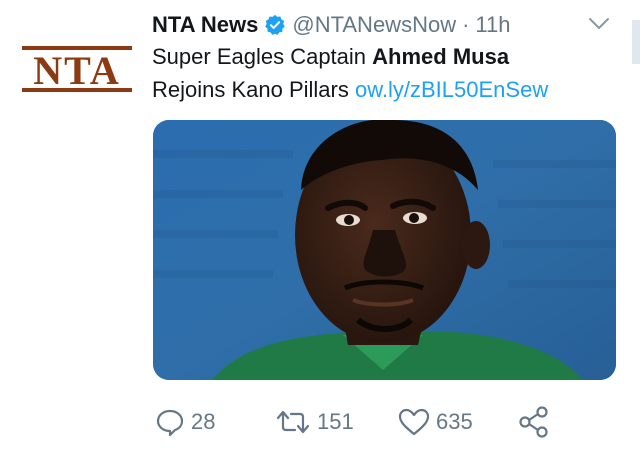 Image resolution: width=640 pixels, height=469 pixels. Describe the element at coordinates (205, 25) in the screenshot. I see `author-name: NTA News` at that location.